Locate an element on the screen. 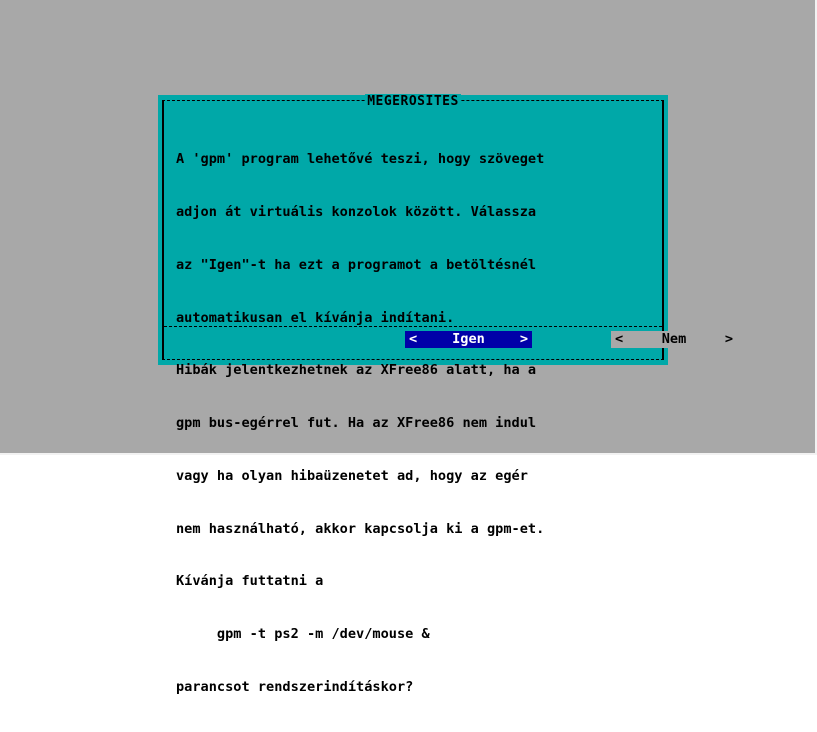 Image resolution: width=817 pixels, height=732 pixels. dialog-title: MEGEROSITES is located at coordinates (413, 101).